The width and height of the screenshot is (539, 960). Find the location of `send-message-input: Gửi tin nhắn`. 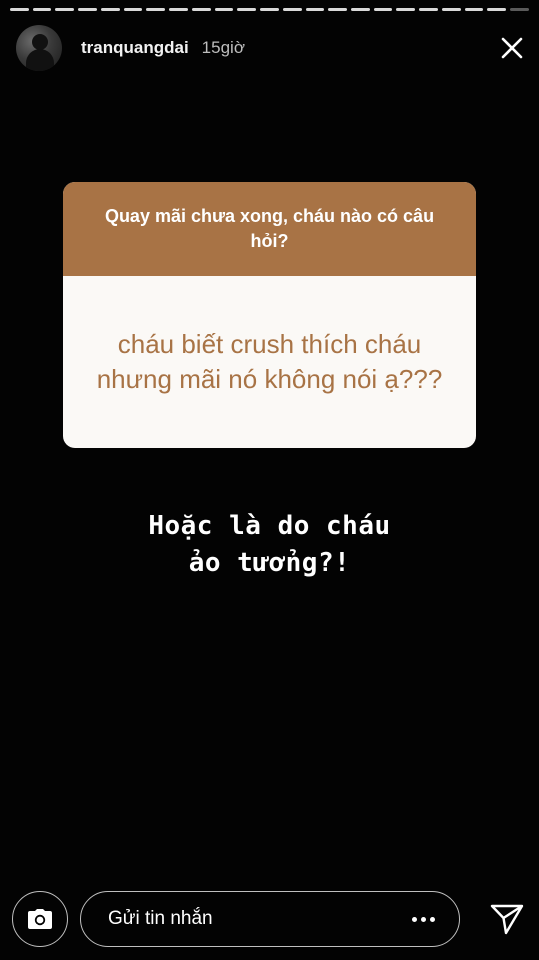

send-message-input: Gửi tin nhắn is located at coordinates (270, 919).